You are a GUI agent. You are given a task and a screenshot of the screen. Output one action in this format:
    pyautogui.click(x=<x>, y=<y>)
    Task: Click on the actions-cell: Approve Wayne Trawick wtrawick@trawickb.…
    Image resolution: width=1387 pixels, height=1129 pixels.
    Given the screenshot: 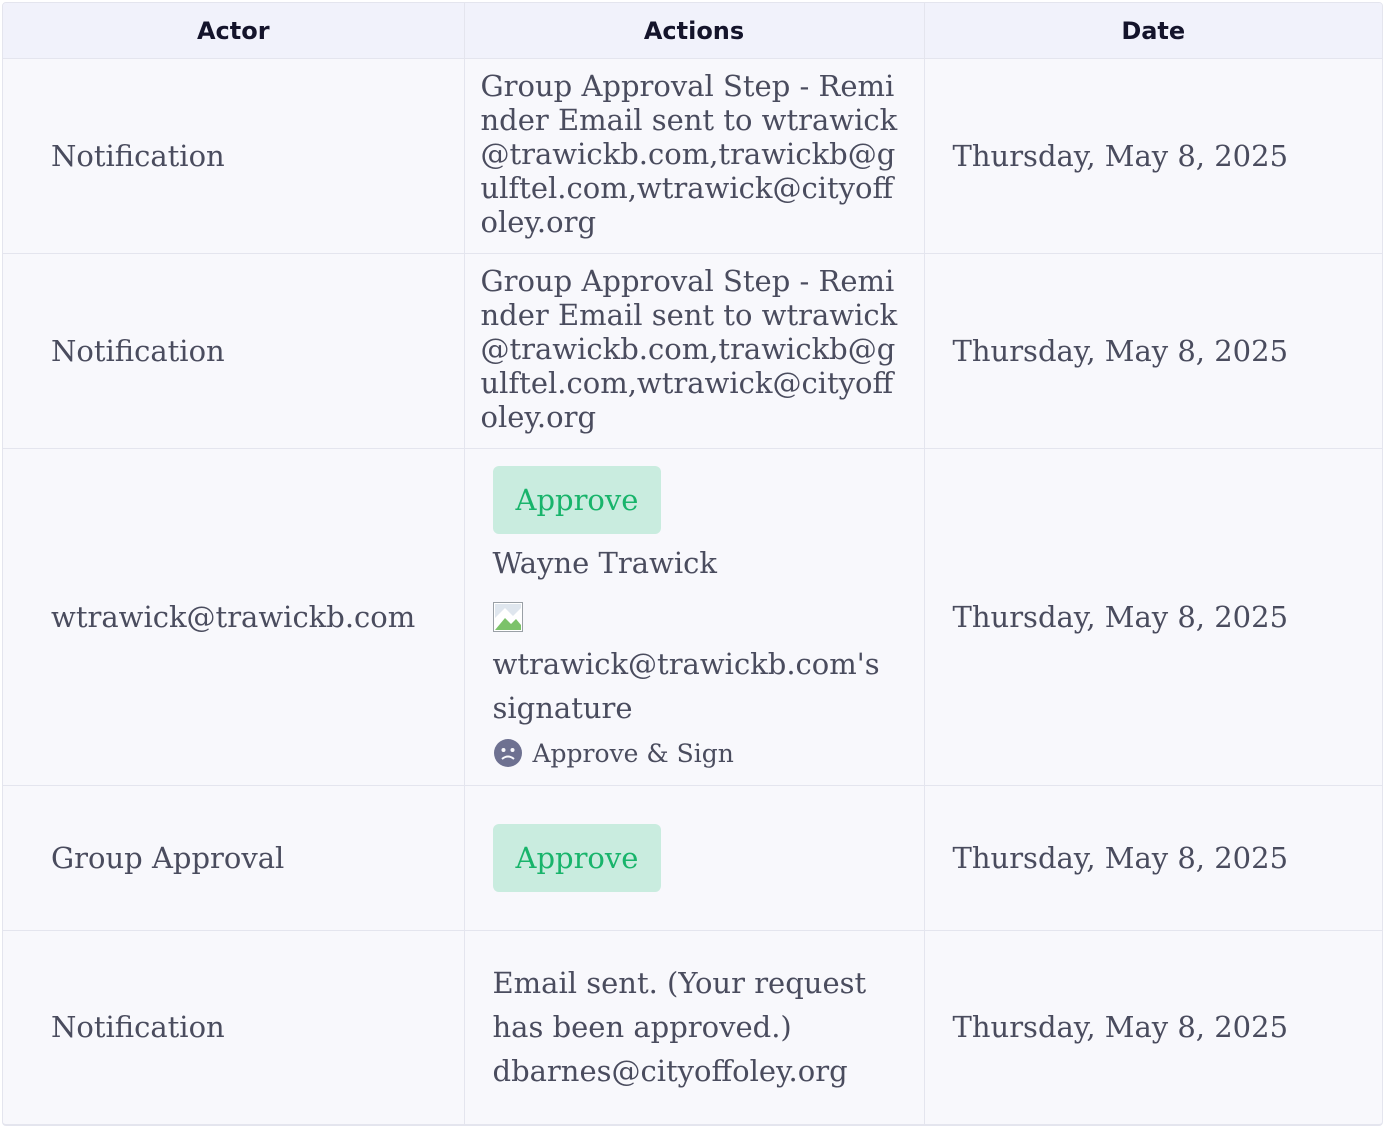 What is the action you would take?
    pyautogui.click(x=694, y=617)
    